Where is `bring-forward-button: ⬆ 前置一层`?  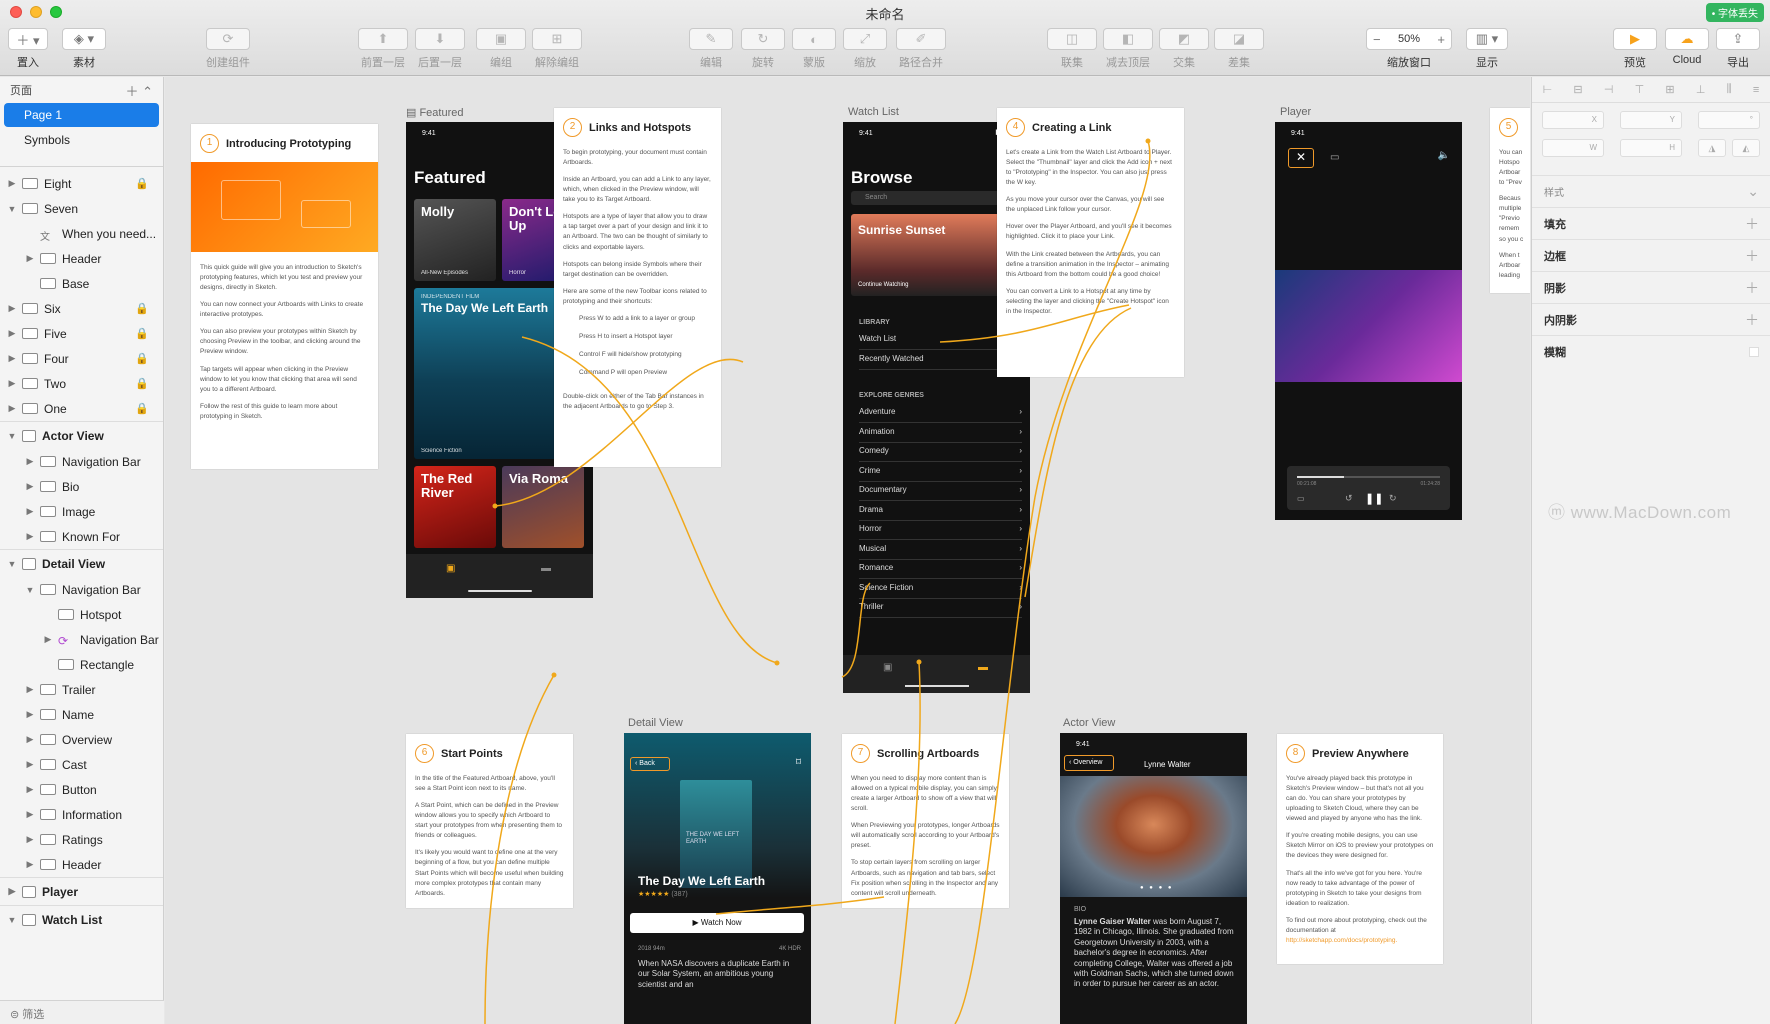
bring-forward-button: ⬆ 前置一层 is located at coordinates (383, 49).